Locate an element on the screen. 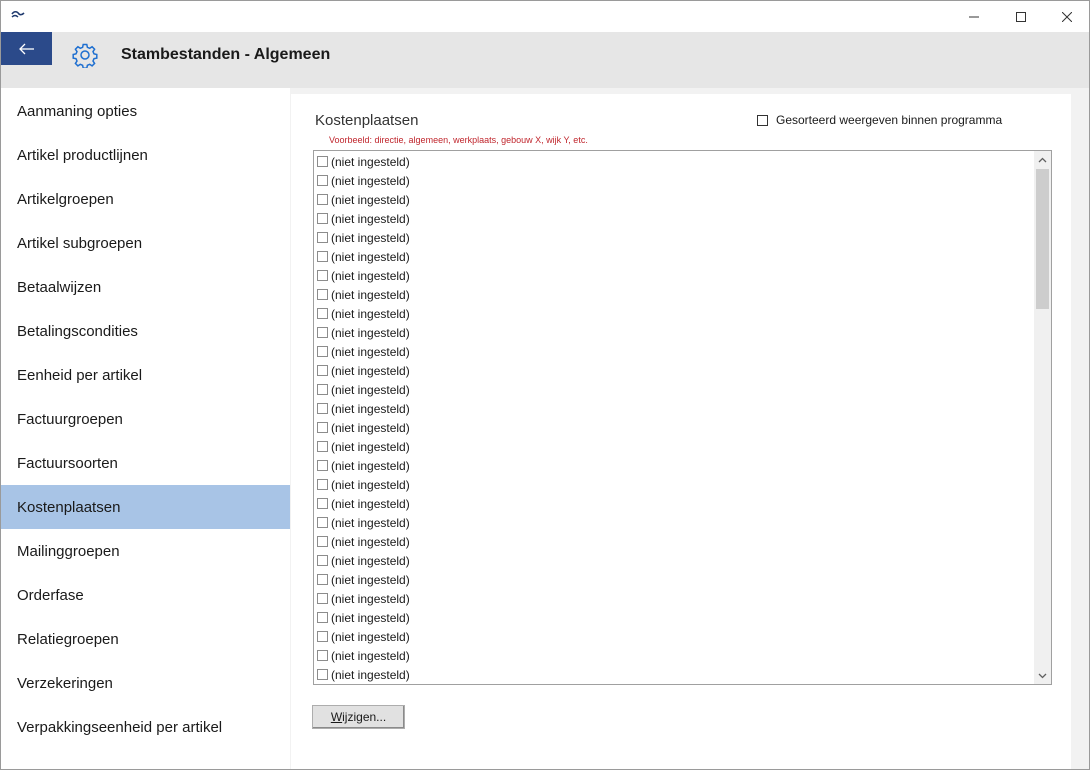 This screenshot has width=1090, height=770. sidebar-item: Artikel productlijnen is located at coordinates (145, 155).